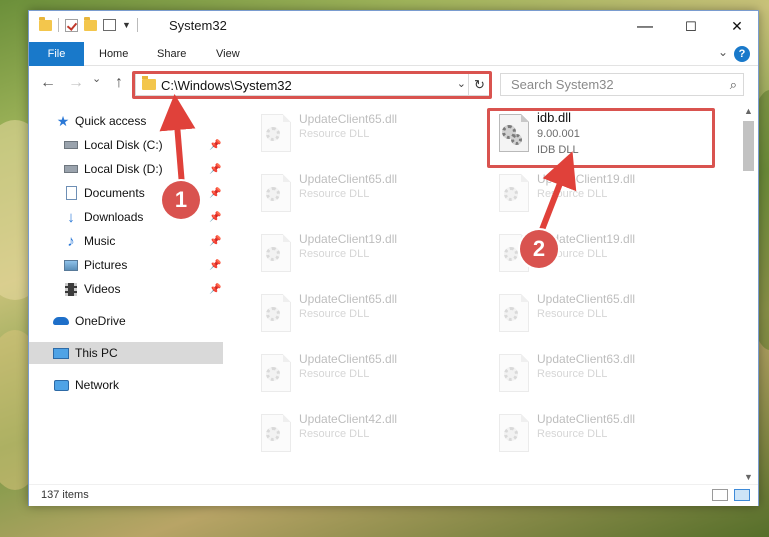  Describe the element at coordinates (198, 25) in the screenshot. I see `window-title: System32` at that location.